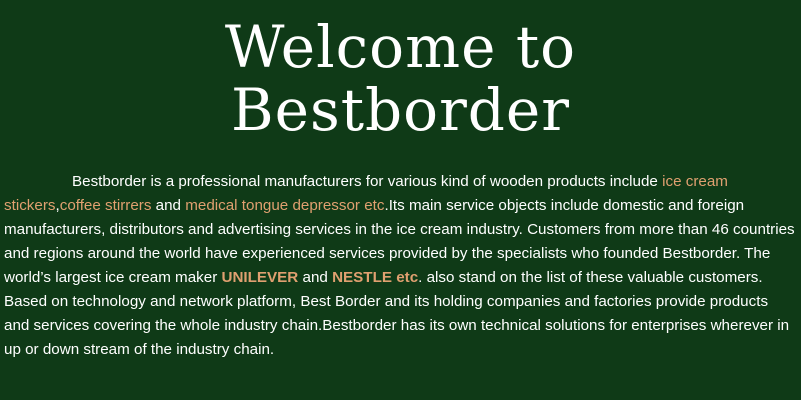 This screenshot has width=801, height=400. Describe the element at coordinates (168, 205) in the screenshot. I see `intro-text-3: and` at that location.